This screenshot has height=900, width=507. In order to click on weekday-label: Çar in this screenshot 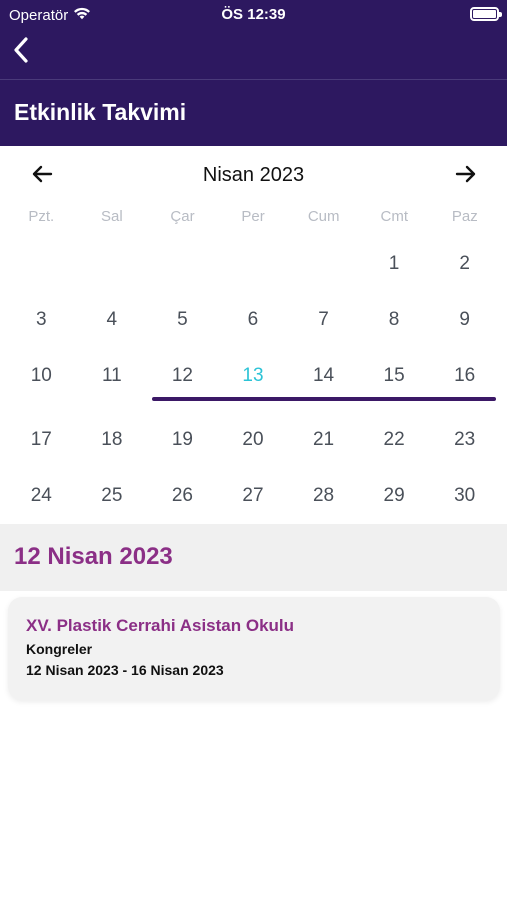, I will do `click(182, 216)`.